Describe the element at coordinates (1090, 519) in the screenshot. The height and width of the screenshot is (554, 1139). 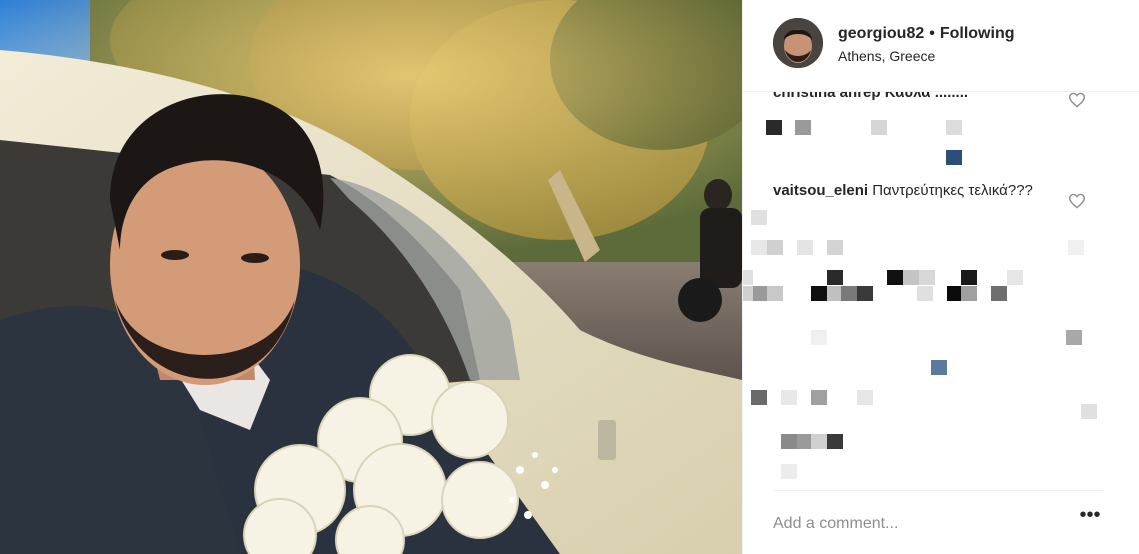
I see `ellipsis-icon: •••` at that location.